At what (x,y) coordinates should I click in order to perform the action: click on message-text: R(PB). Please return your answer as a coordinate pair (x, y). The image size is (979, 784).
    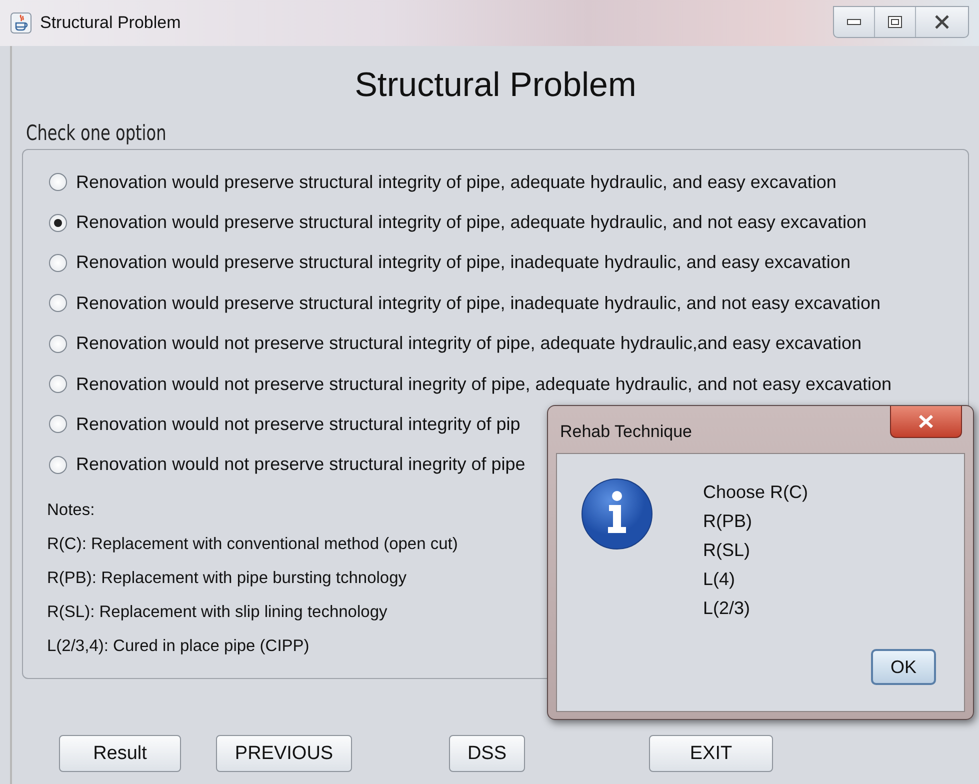
    Looking at the image, I should click on (727, 521).